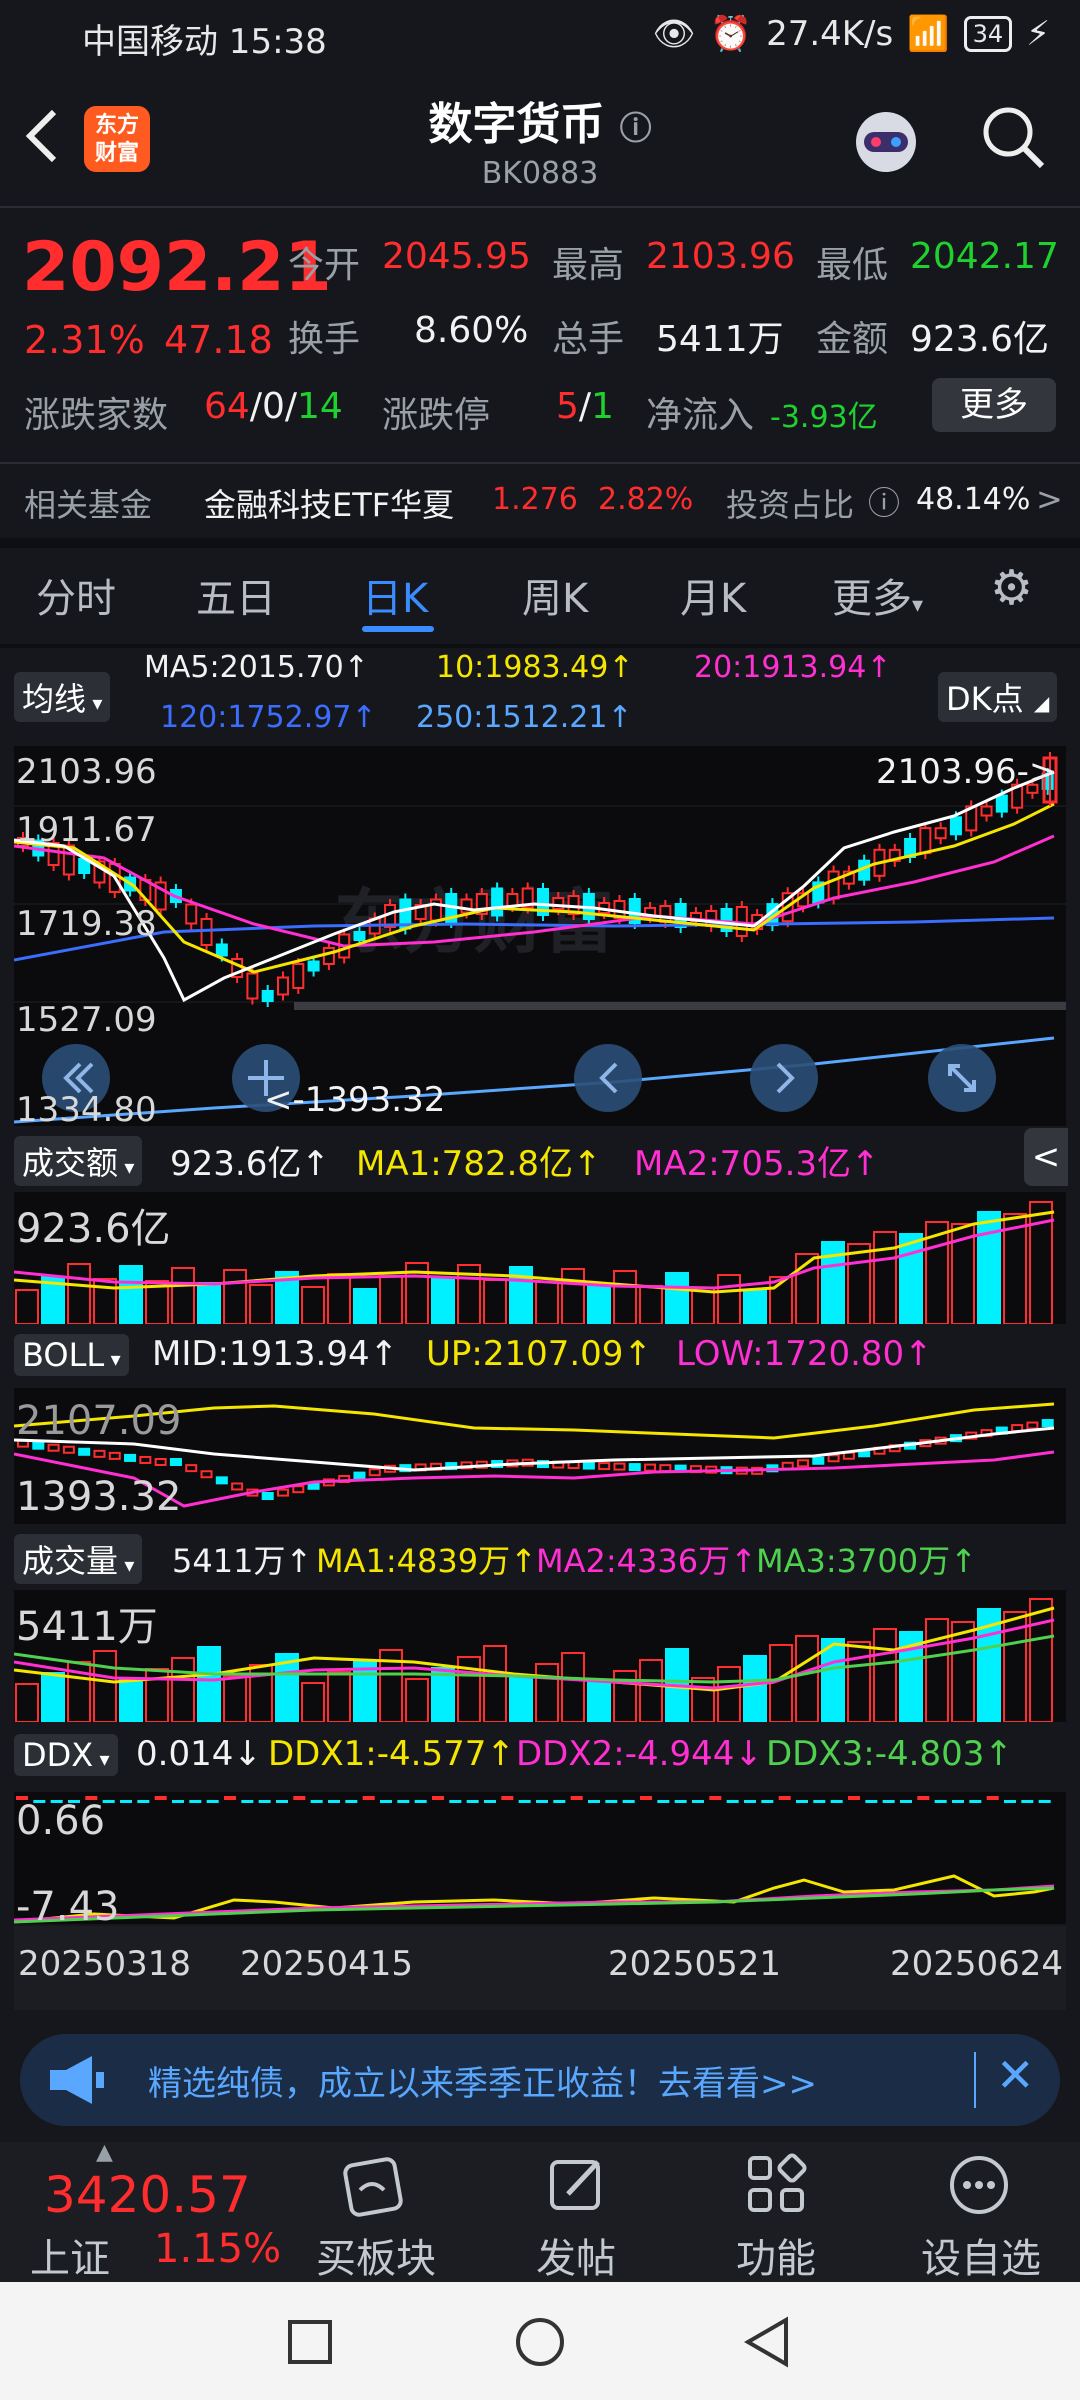  Describe the element at coordinates (66, 1755) in the screenshot. I see `ddx-selector: DDX ▾` at that location.